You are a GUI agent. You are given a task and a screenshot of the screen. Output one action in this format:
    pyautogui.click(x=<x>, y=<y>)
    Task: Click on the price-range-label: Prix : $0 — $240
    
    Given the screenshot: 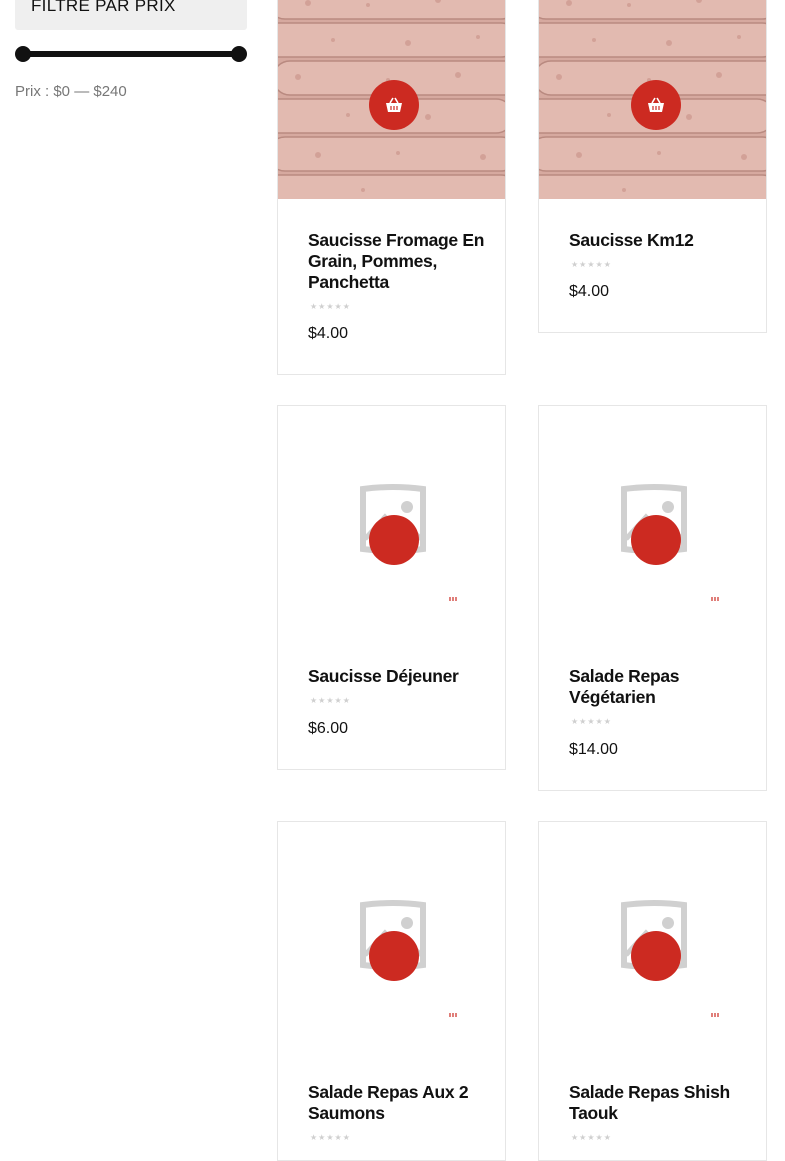 What is the action you would take?
    pyautogui.click(x=71, y=91)
    